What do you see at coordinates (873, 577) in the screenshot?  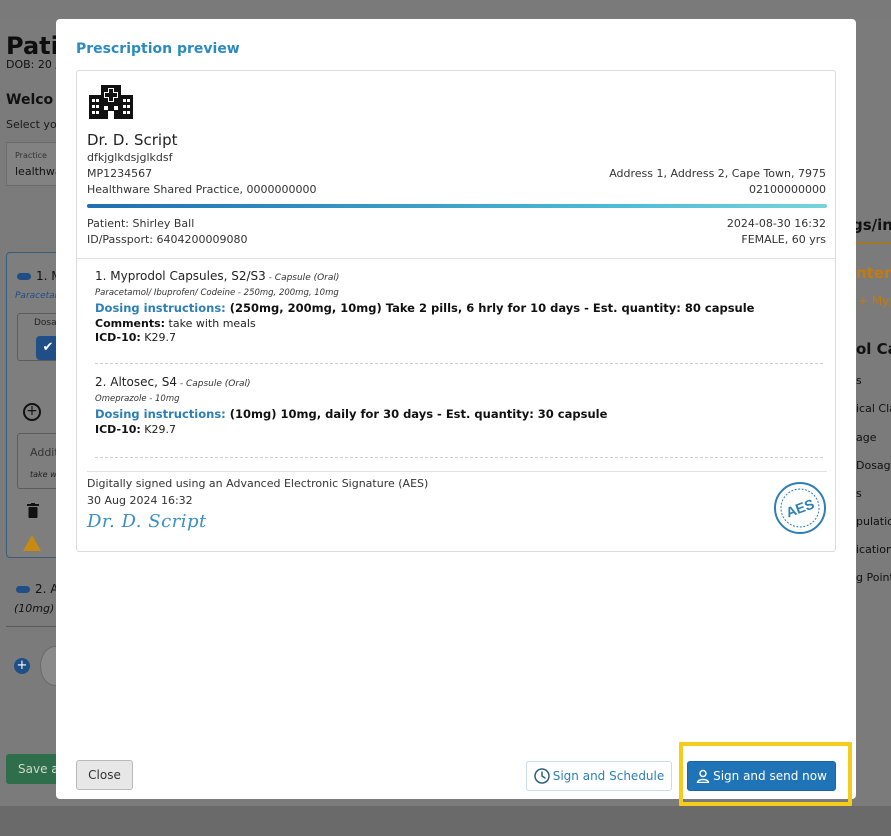 I see `bg-right-item: g Point` at bounding box center [873, 577].